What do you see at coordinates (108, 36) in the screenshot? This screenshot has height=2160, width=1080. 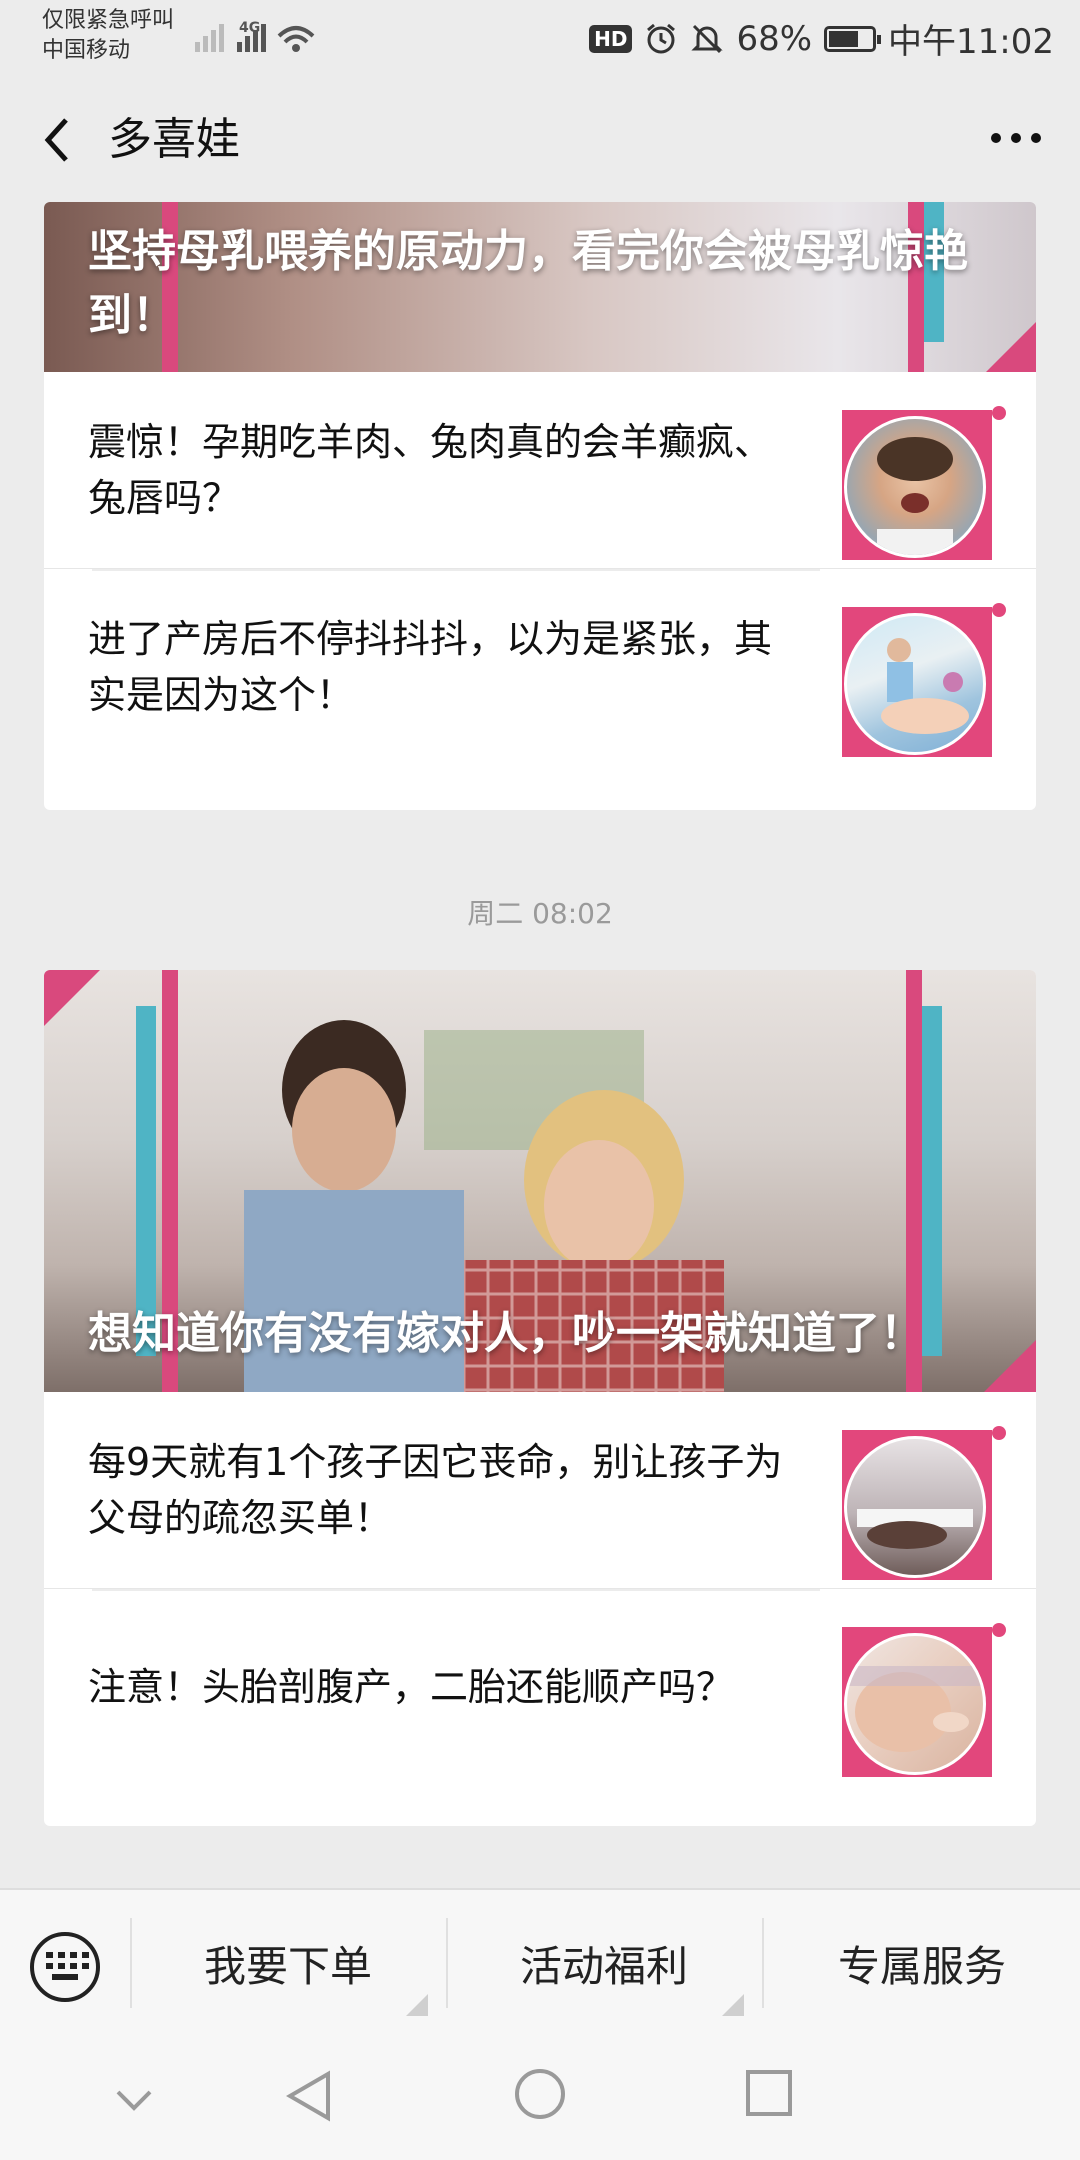 I see `carrier-info: 仅限紧急呼叫 中国移动` at bounding box center [108, 36].